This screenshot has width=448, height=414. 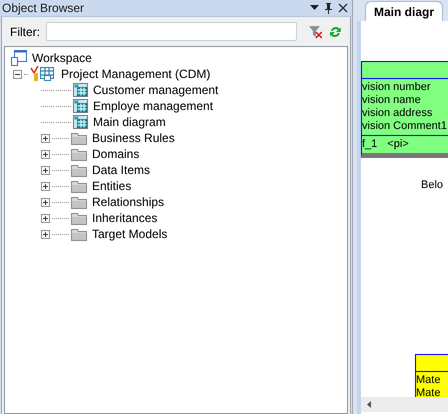 What do you see at coordinates (153, 106) in the screenshot?
I see `tree-item-label: Employe management` at bounding box center [153, 106].